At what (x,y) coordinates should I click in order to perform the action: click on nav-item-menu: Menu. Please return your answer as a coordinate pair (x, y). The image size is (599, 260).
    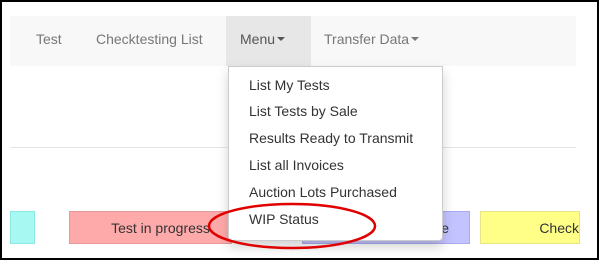
    Looking at the image, I should click on (268, 41).